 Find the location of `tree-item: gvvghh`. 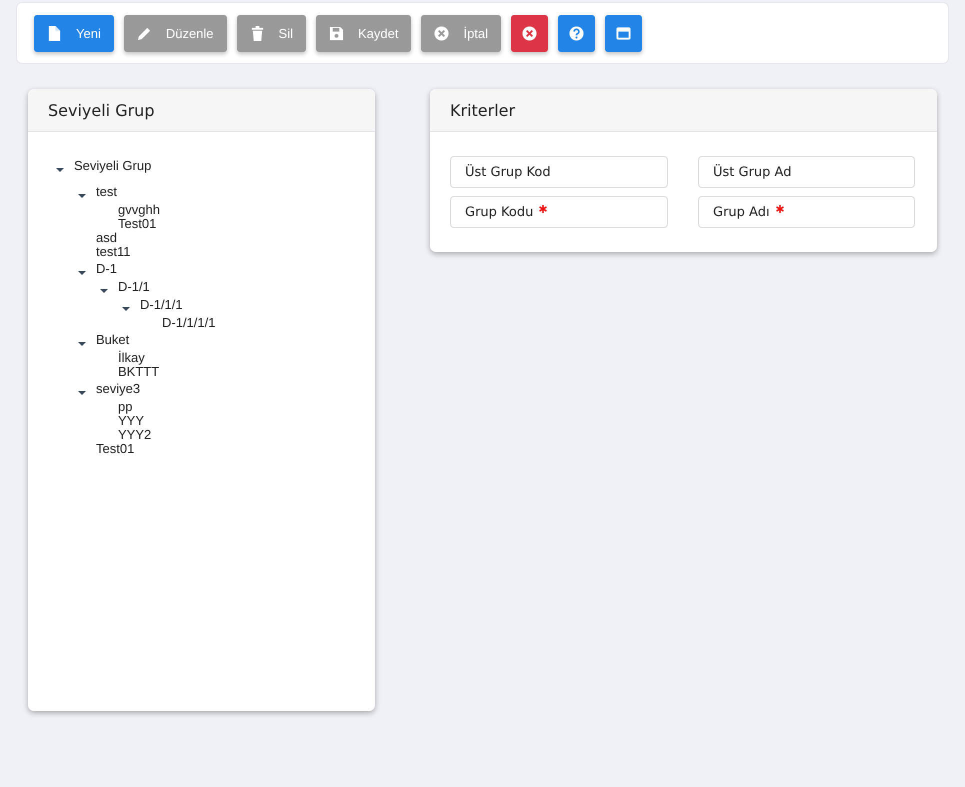

tree-item: gvvghh is located at coordinates (139, 210).